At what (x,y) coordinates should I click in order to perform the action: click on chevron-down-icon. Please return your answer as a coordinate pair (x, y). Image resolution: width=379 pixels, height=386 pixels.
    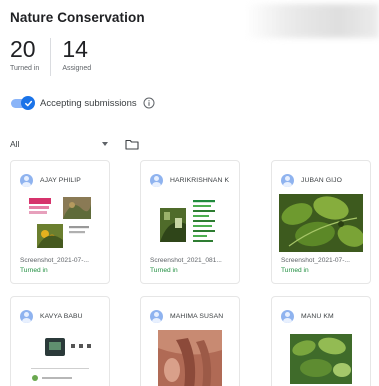
    Looking at the image, I should click on (105, 144).